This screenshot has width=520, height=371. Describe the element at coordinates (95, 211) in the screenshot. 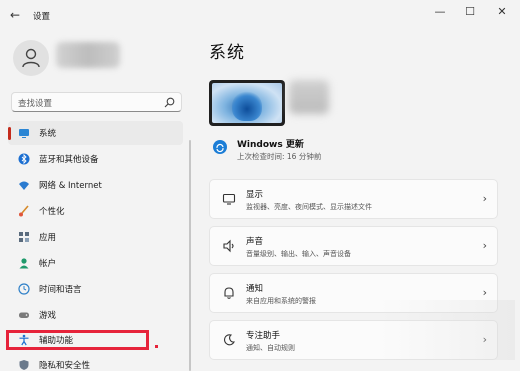

I see `sidebar-item-personalization: 个性化` at that location.